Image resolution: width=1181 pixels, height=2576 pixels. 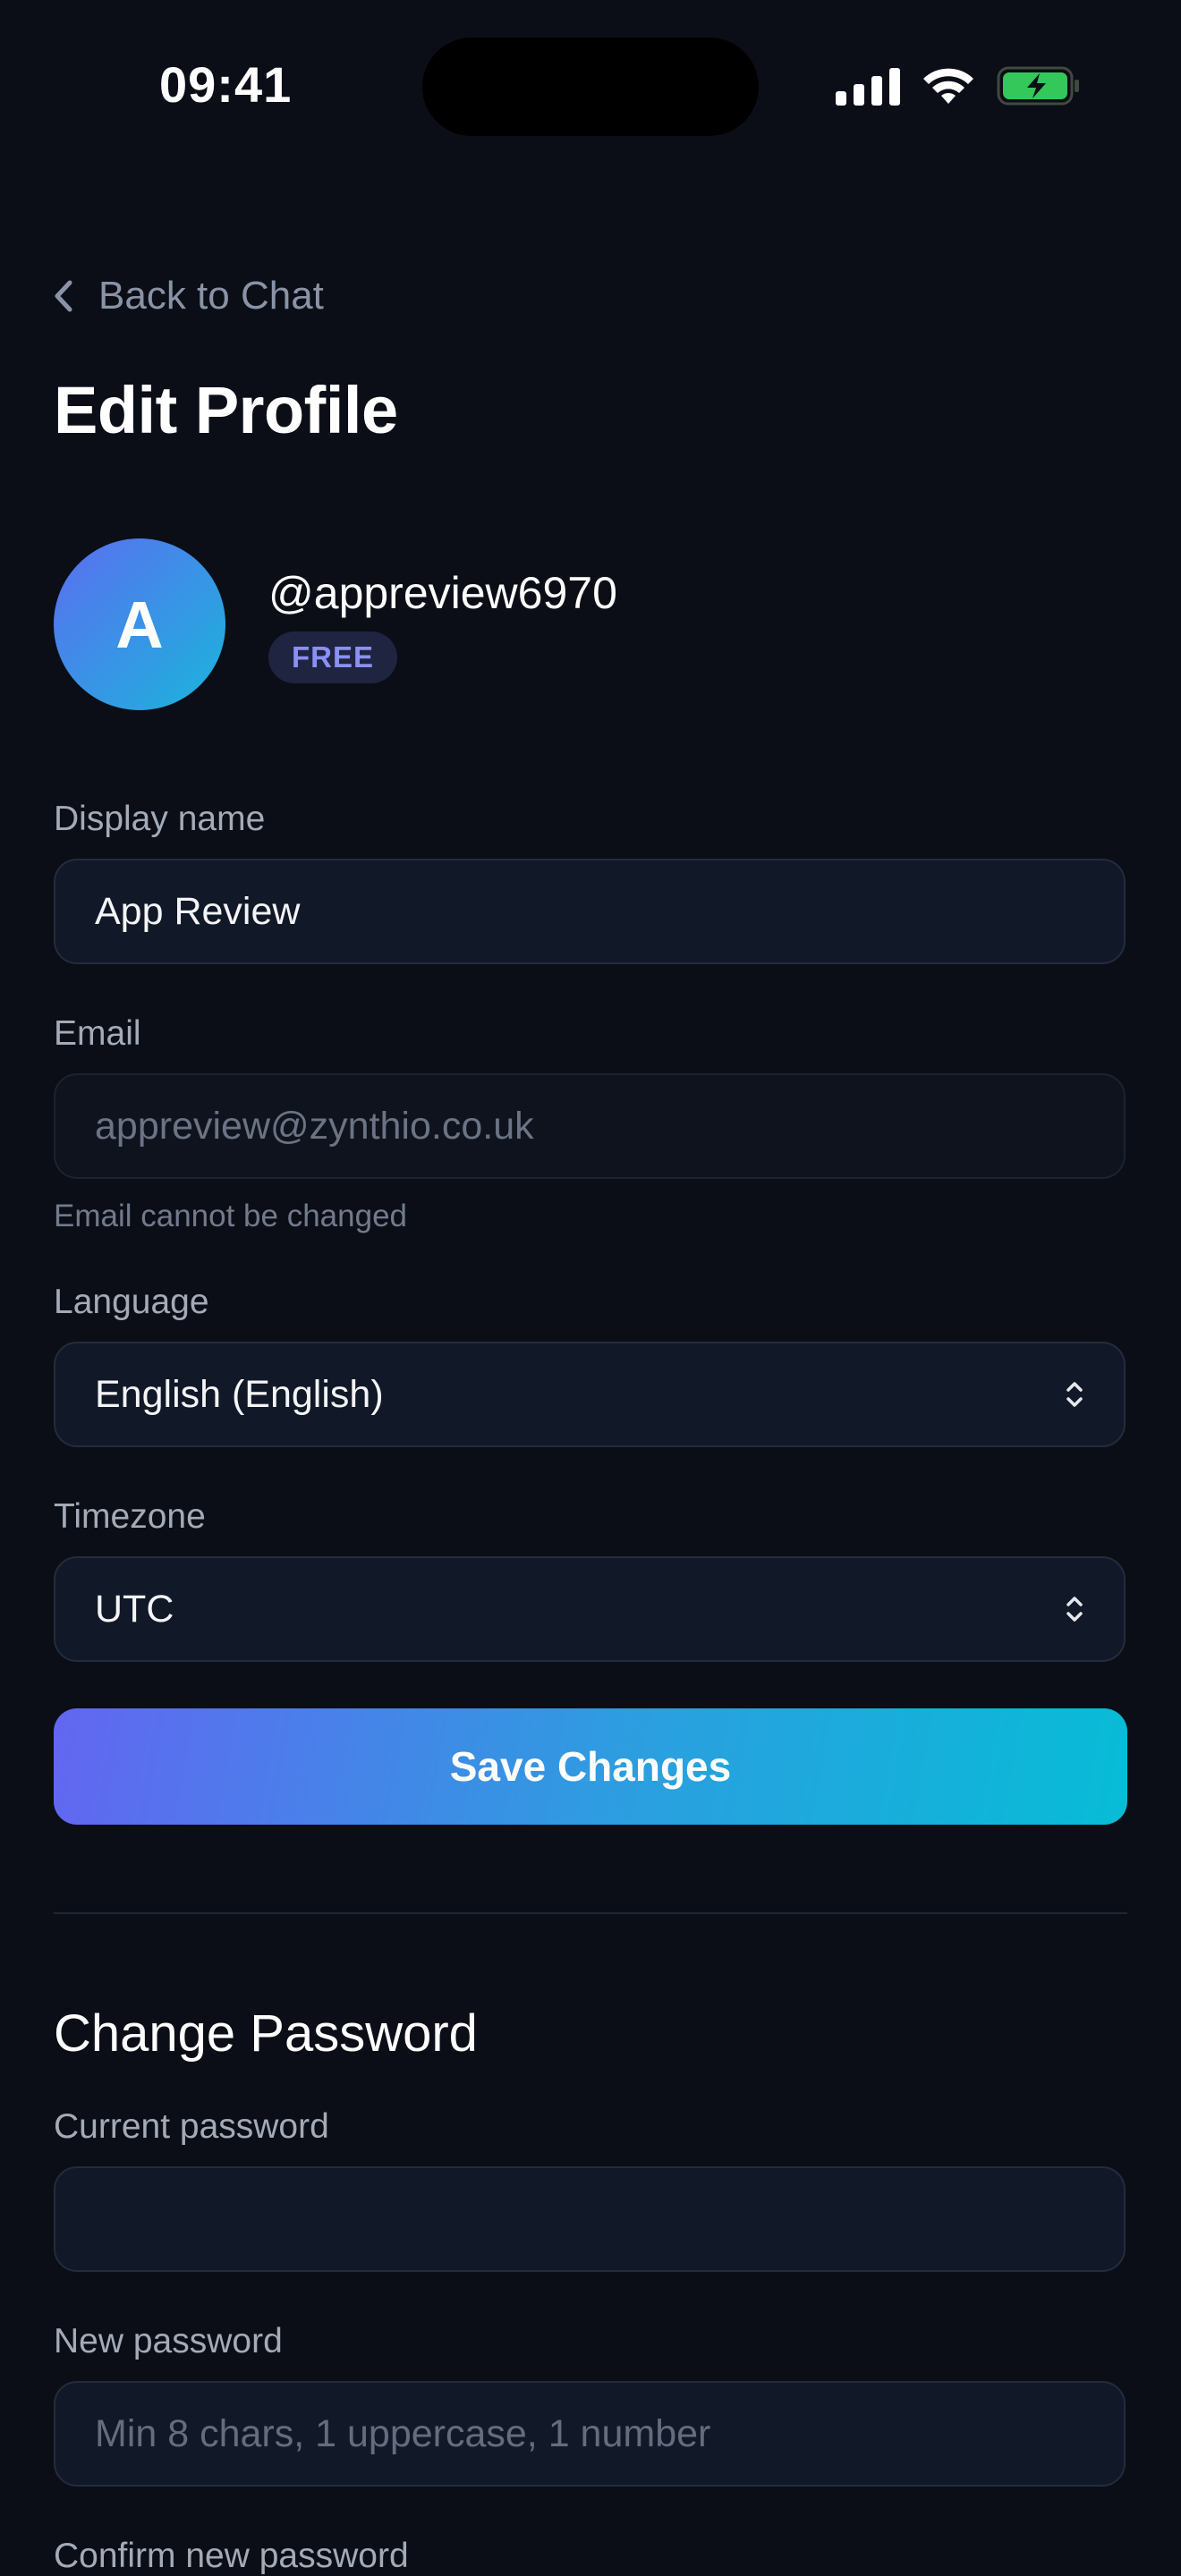 What do you see at coordinates (948, 86) in the screenshot?
I see `wifi-icon` at bounding box center [948, 86].